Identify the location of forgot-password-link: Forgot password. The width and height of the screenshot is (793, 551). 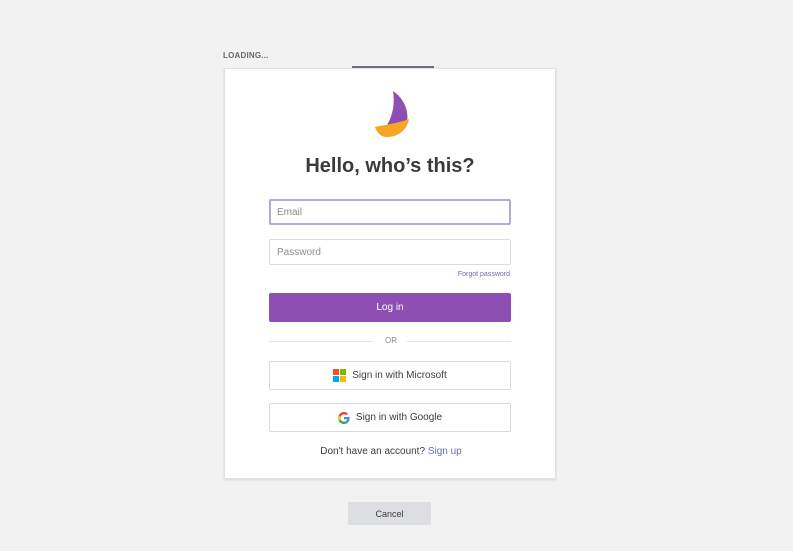
(484, 274).